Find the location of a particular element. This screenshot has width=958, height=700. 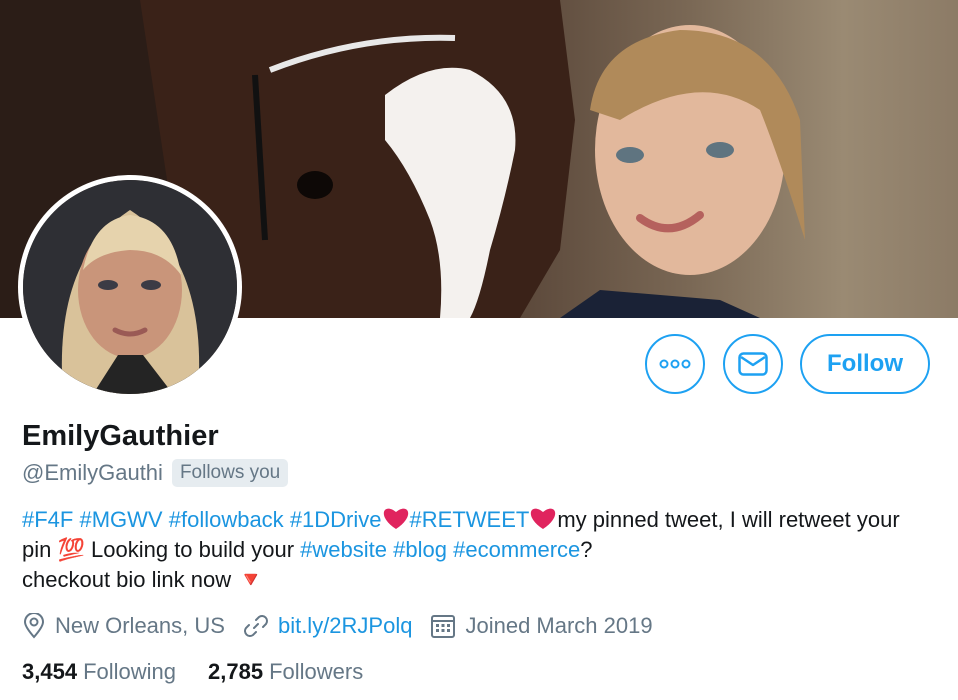

following-stat: 3,454 Following is located at coordinates (99, 672).